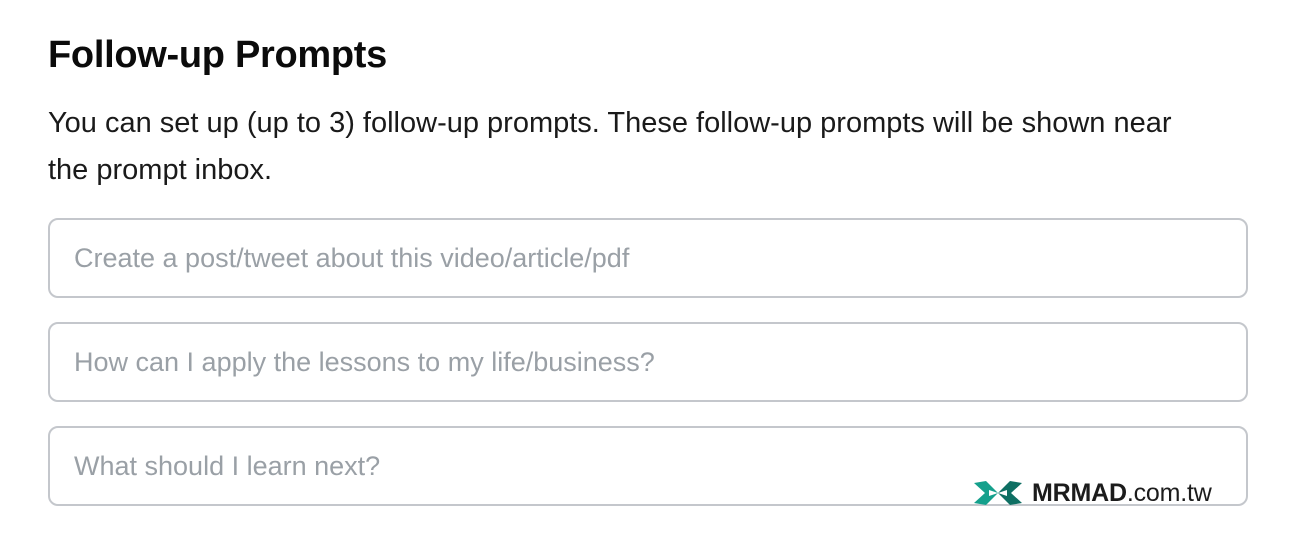  What do you see at coordinates (217, 55) in the screenshot?
I see `section-title: Follow-up Prompts` at bounding box center [217, 55].